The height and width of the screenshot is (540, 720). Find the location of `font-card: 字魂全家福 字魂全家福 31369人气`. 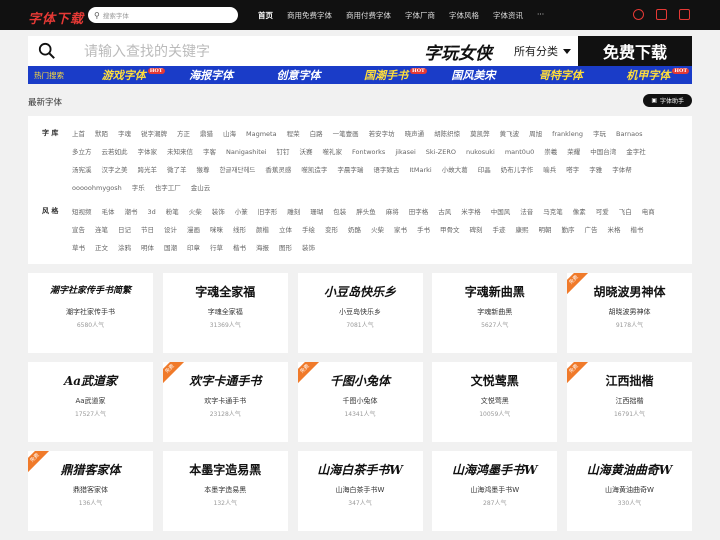

font-card: 字魂全家福 字魂全家福 31369人气 is located at coordinates (225, 313).